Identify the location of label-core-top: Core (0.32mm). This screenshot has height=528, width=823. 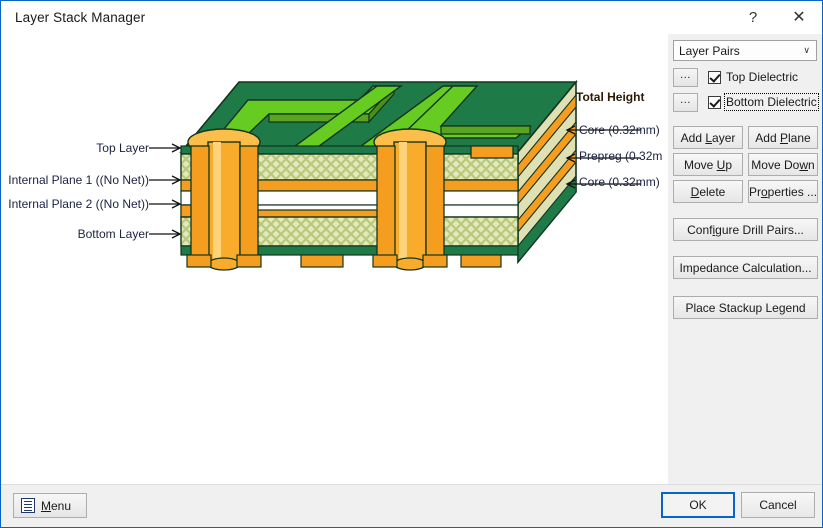
(619, 130).